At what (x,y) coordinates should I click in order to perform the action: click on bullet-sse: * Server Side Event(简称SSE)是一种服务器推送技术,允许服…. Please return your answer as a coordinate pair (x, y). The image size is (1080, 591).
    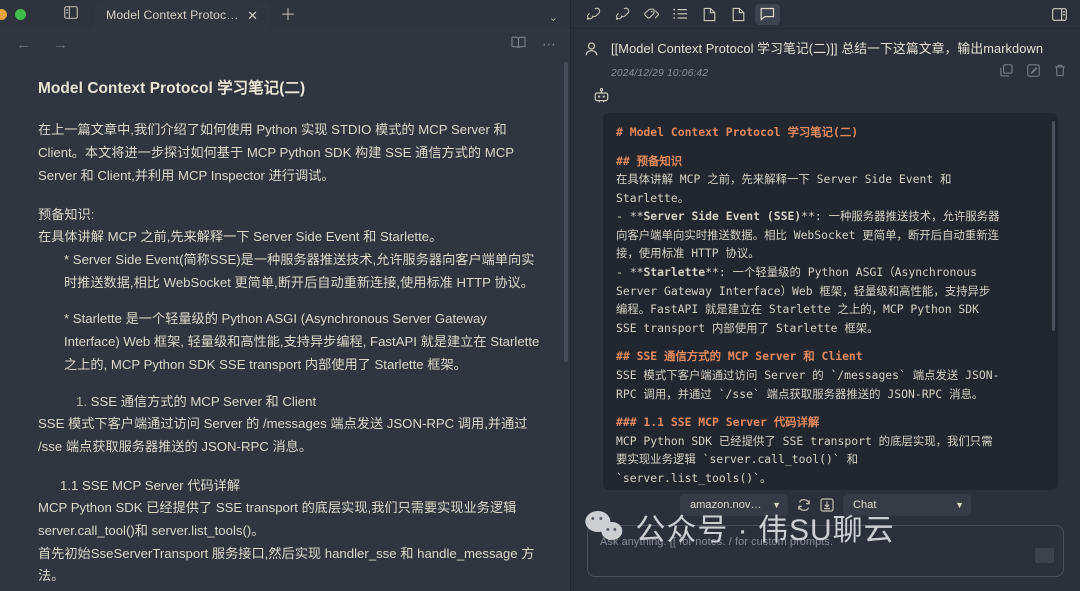
    Looking at the image, I should click on (299, 271).